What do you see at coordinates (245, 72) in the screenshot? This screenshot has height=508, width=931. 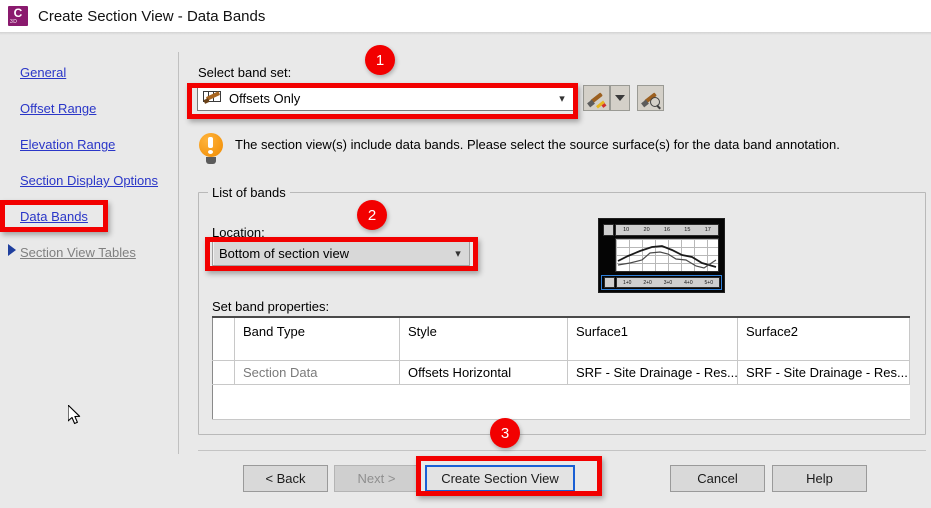 I see `band-set-label: Select band set:` at bounding box center [245, 72].